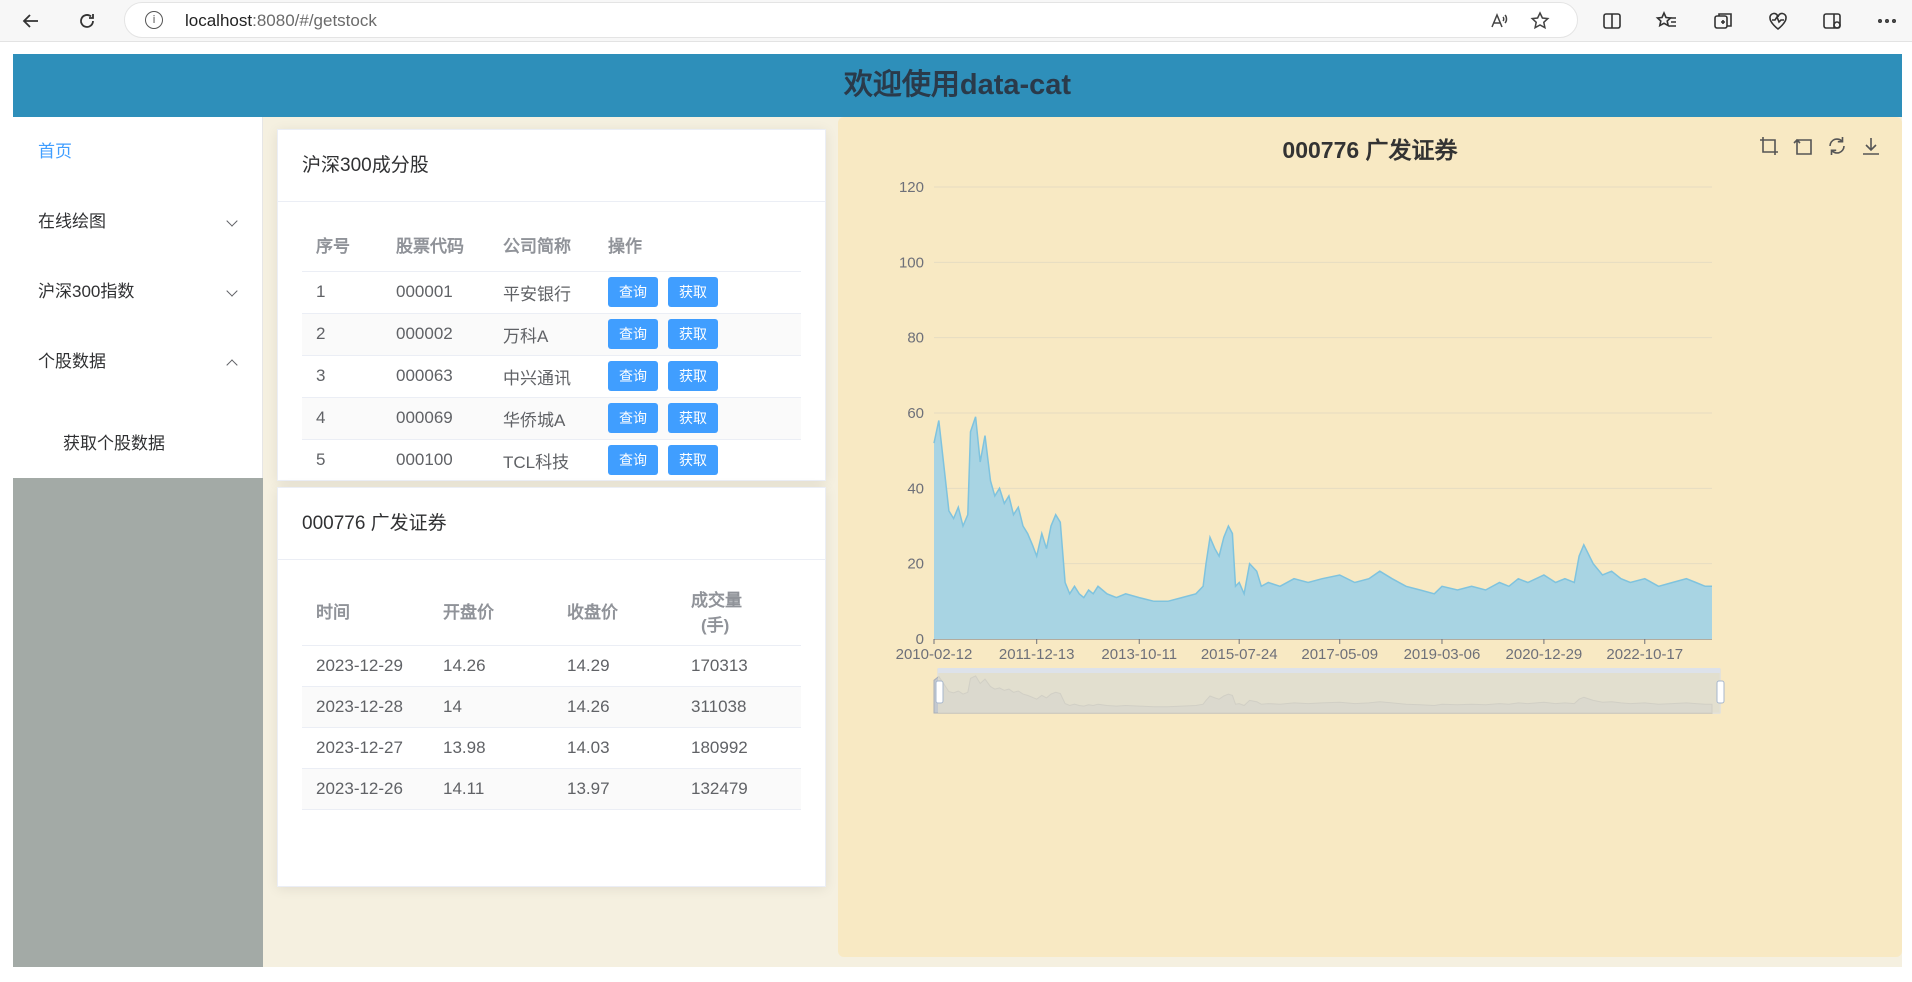 This screenshot has width=1912, height=982. What do you see at coordinates (739, 611) in the screenshot?
I see `column-header: 成交量 (手)` at bounding box center [739, 611].